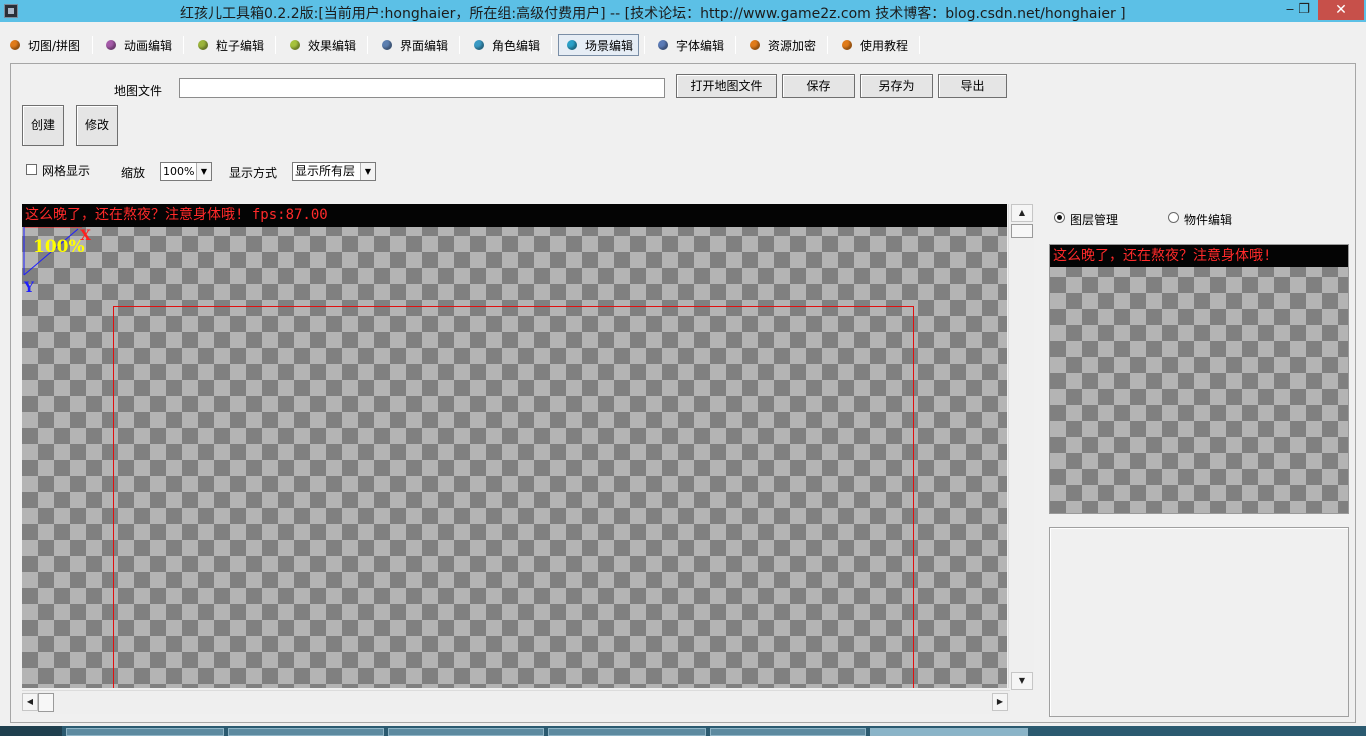  I want to click on properties-panel, so click(1199, 622).